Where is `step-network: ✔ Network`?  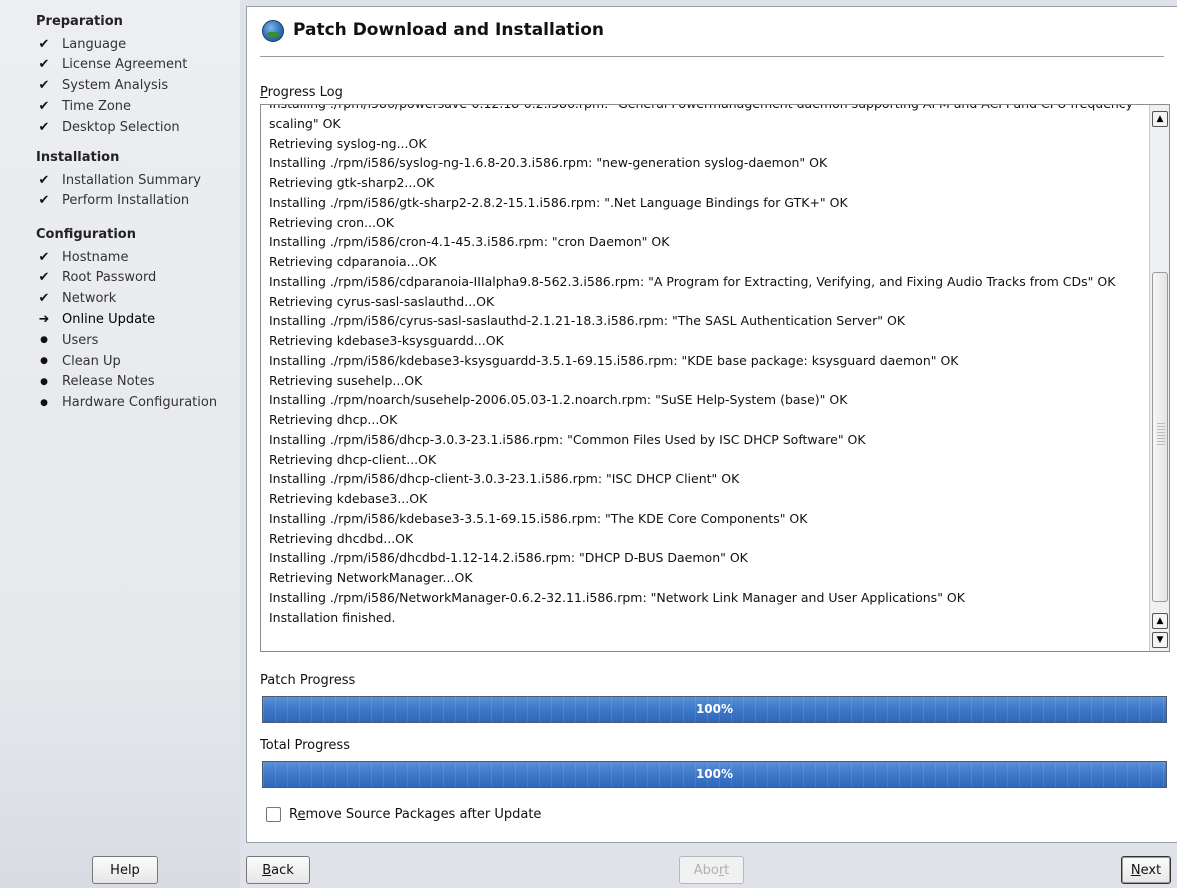
step-network: ✔ Network is located at coordinates (76, 299).